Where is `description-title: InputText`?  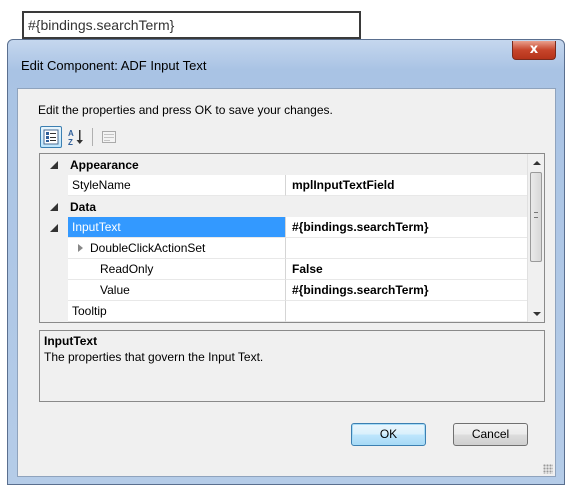 description-title: InputText is located at coordinates (71, 341).